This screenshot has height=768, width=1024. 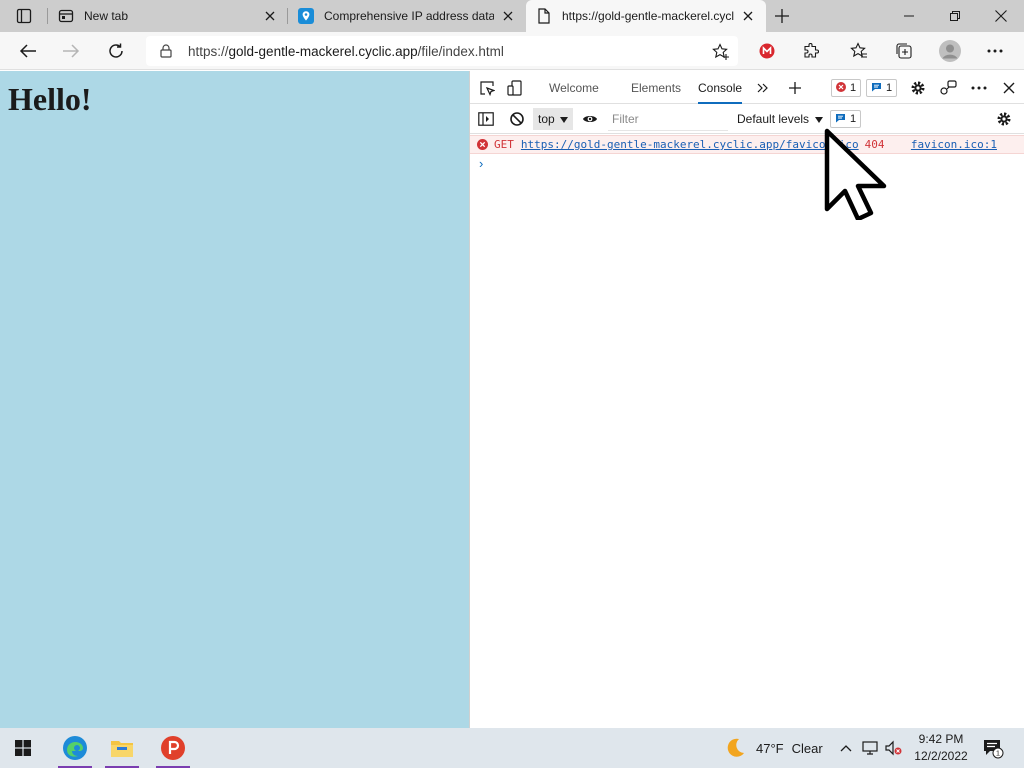 I want to click on error-count-badge: 1, so click(x=846, y=88).